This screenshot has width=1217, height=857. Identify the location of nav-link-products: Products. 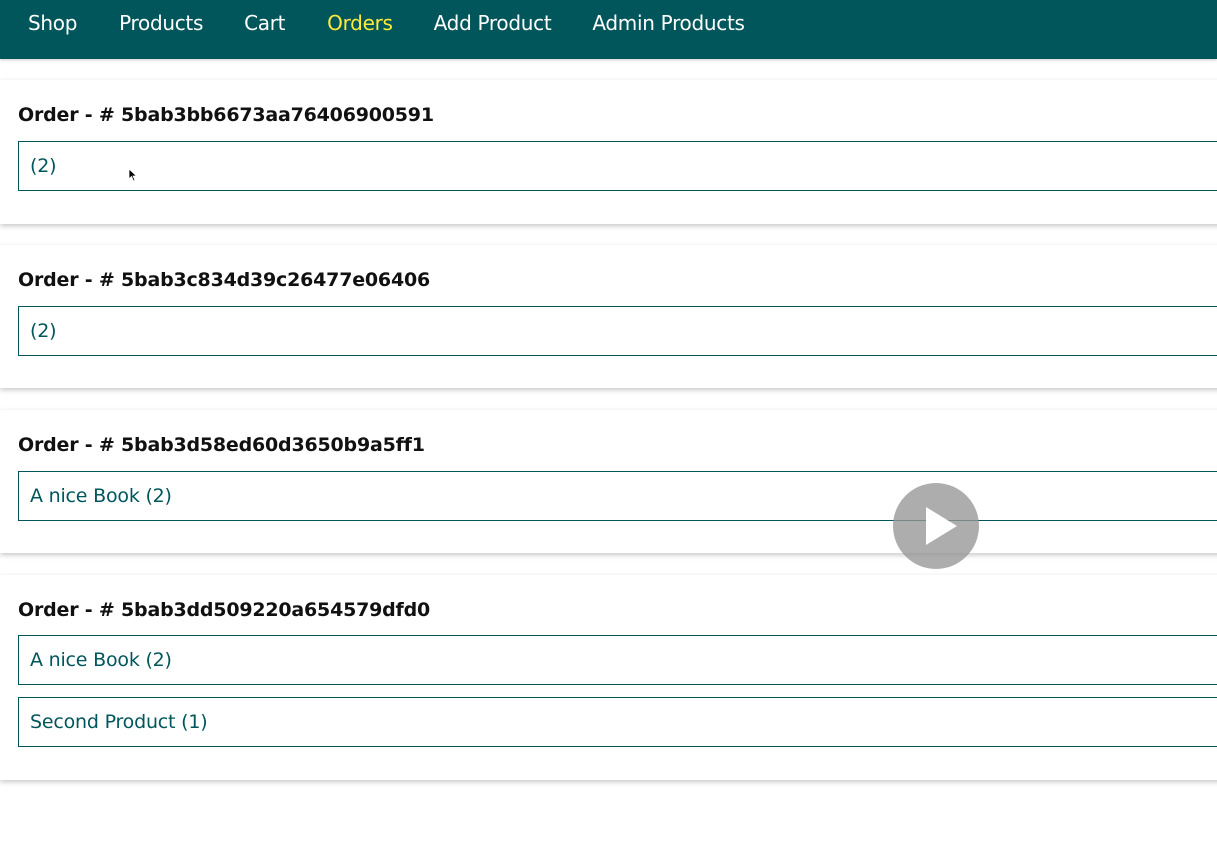
(161, 23).